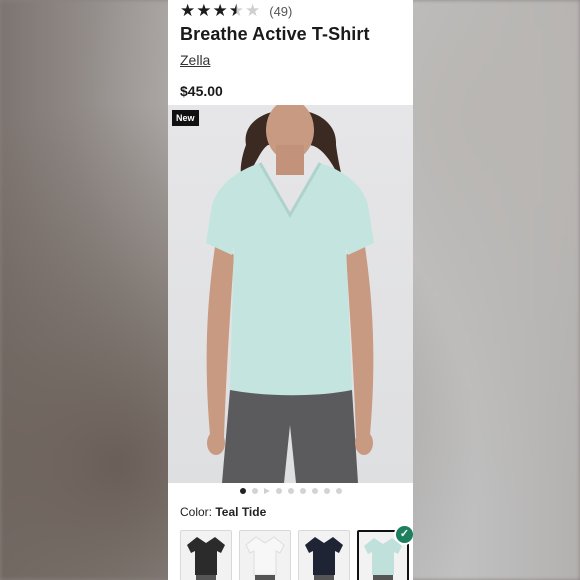 Image resolution: width=580 pixels, height=580 pixels. I want to click on star-empty-icon: ★, so click(253, 10).